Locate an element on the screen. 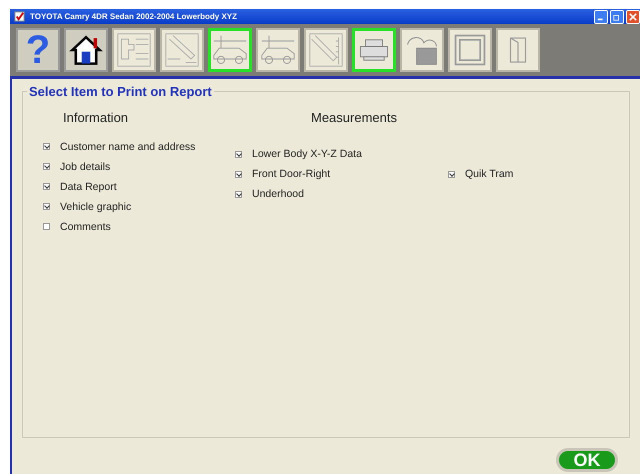 The width and height of the screenshot is (640, 474). checkbox-icon is located at coordinates (19, 16).